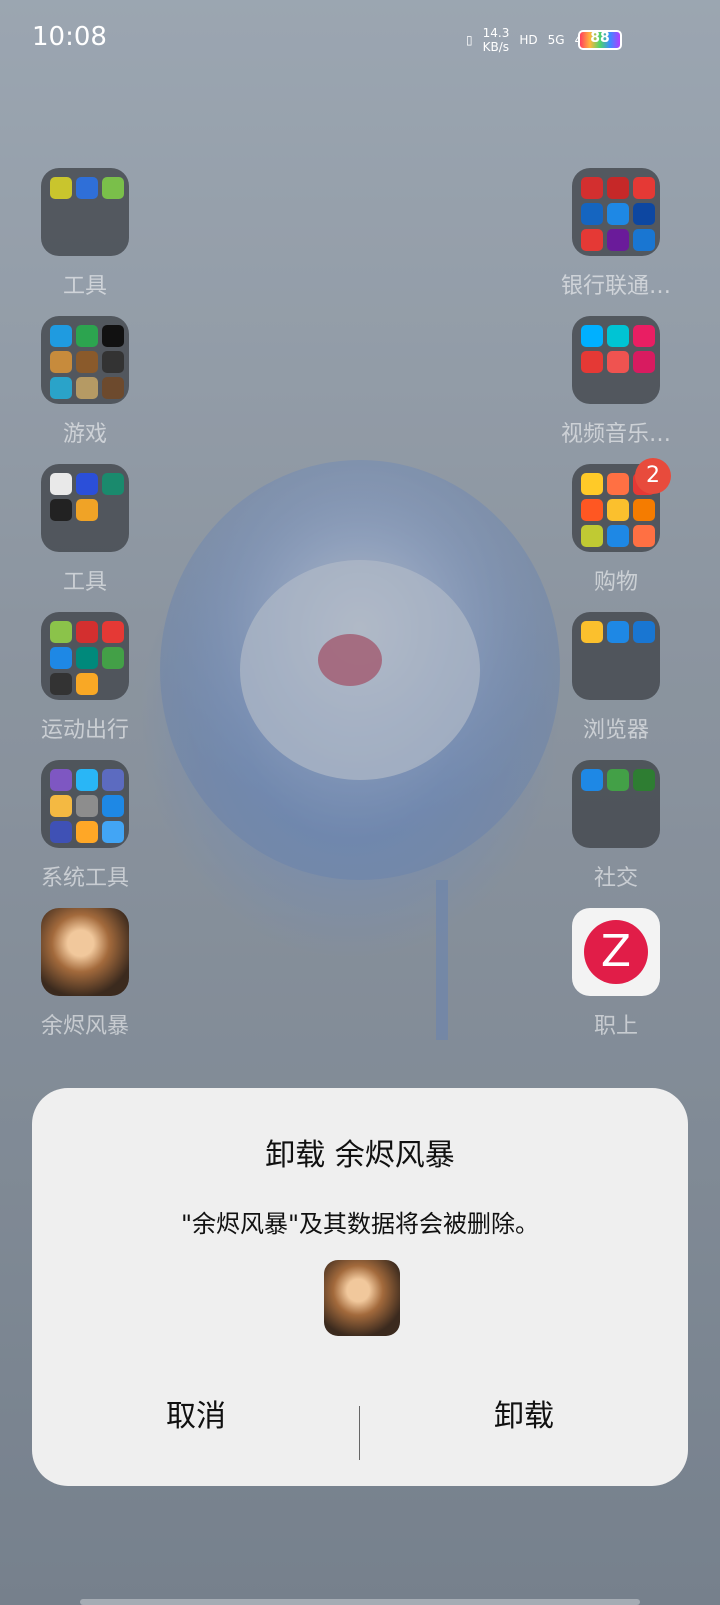  I want to click on battery-level: 88, so click(600, 38).